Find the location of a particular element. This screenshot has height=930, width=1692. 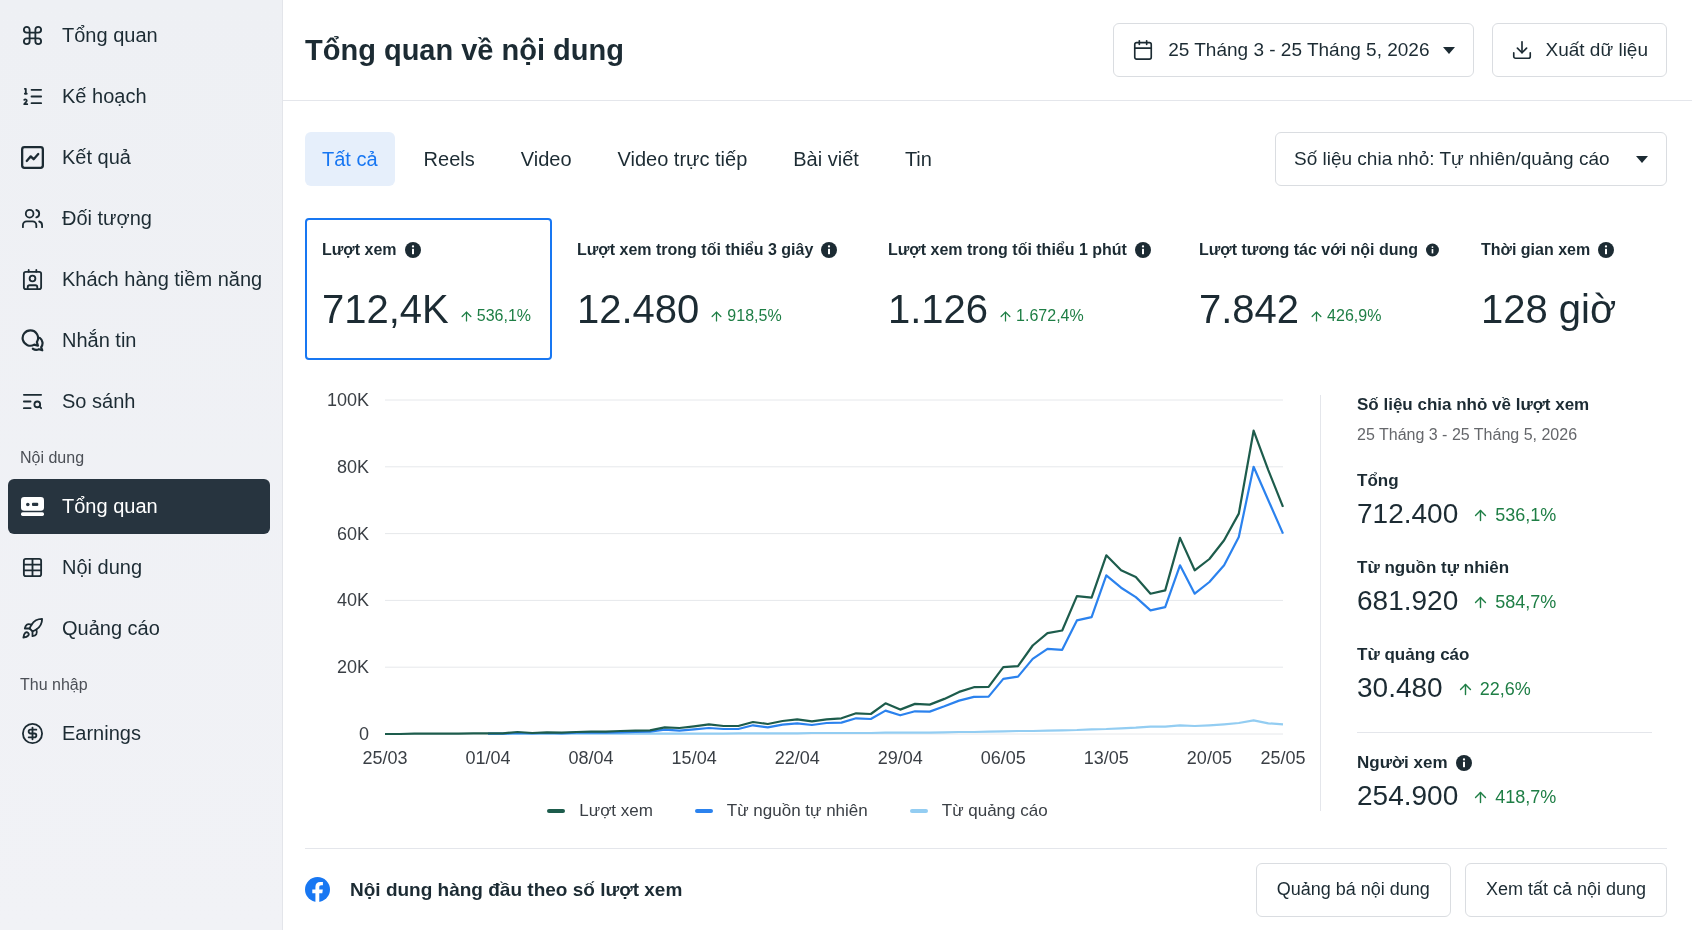

content-tab: Tất cả is located at coordinates (350, 159).